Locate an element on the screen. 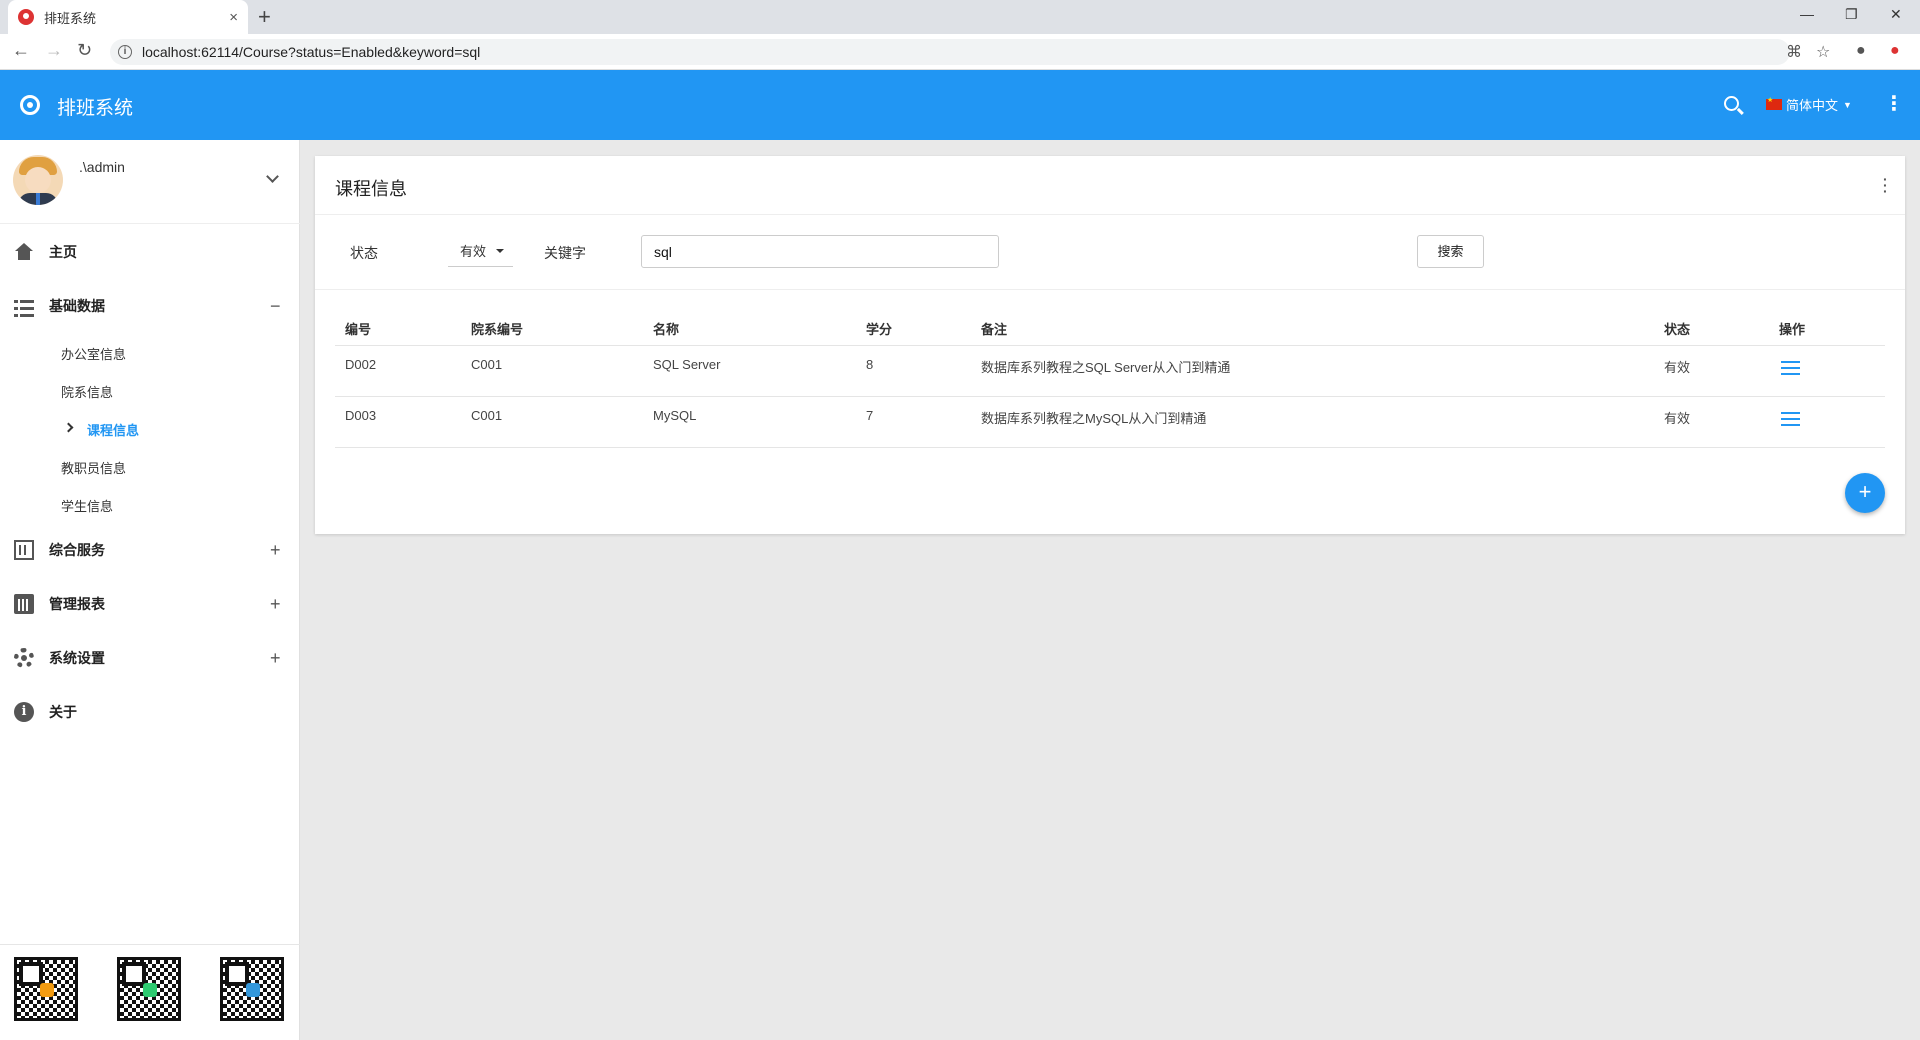 The height and width of the screenshot is (1040, 1920). minimize-button: — is located at coordinates (1807, 14).